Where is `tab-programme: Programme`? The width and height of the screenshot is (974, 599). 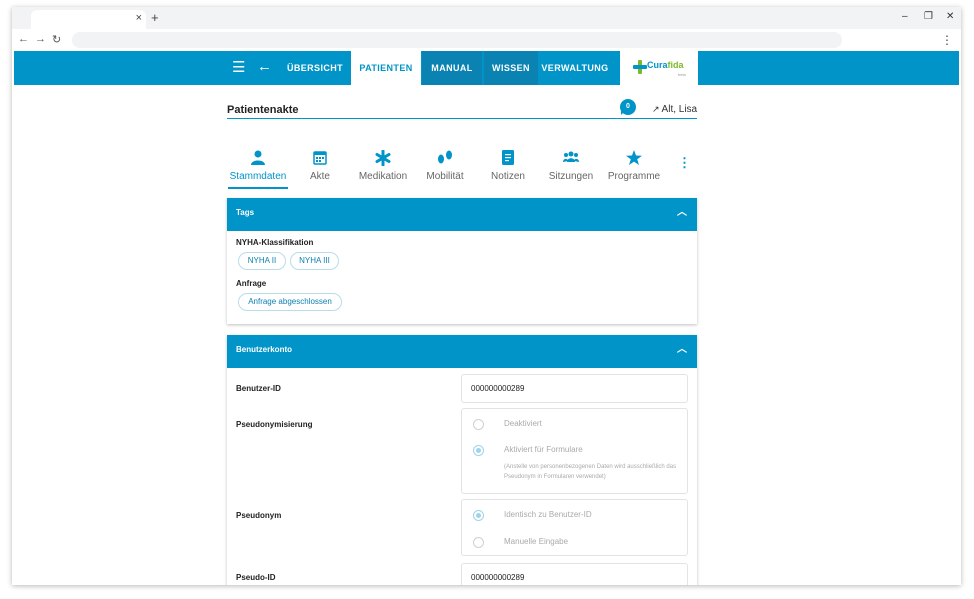
tab-programme: Programme is located at coordinates (634, 166).